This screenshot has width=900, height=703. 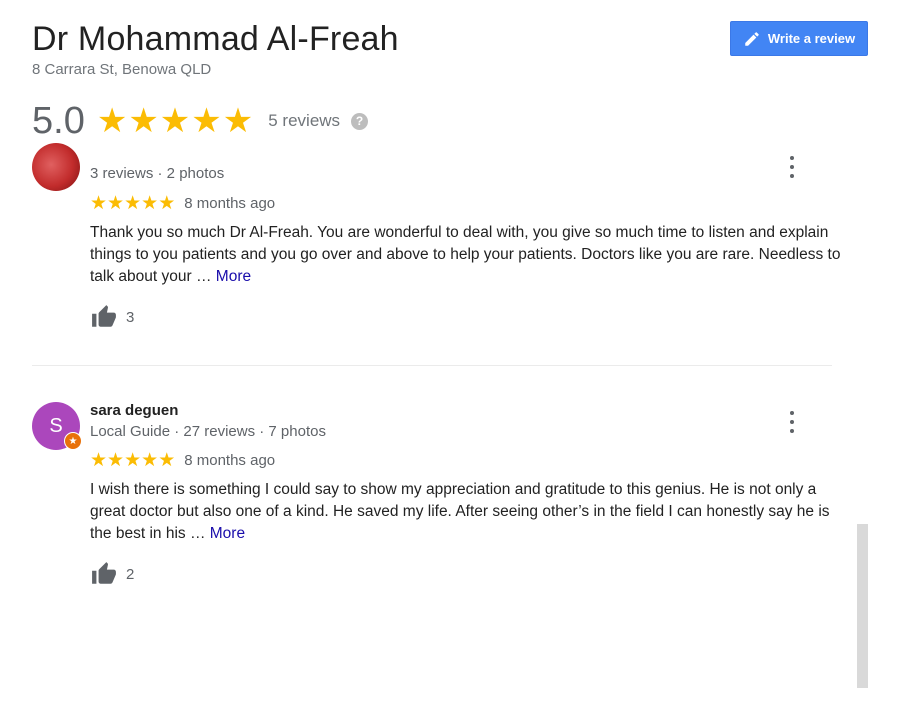 I want to click on reviewer-avatar, so click(x=56, y=167).